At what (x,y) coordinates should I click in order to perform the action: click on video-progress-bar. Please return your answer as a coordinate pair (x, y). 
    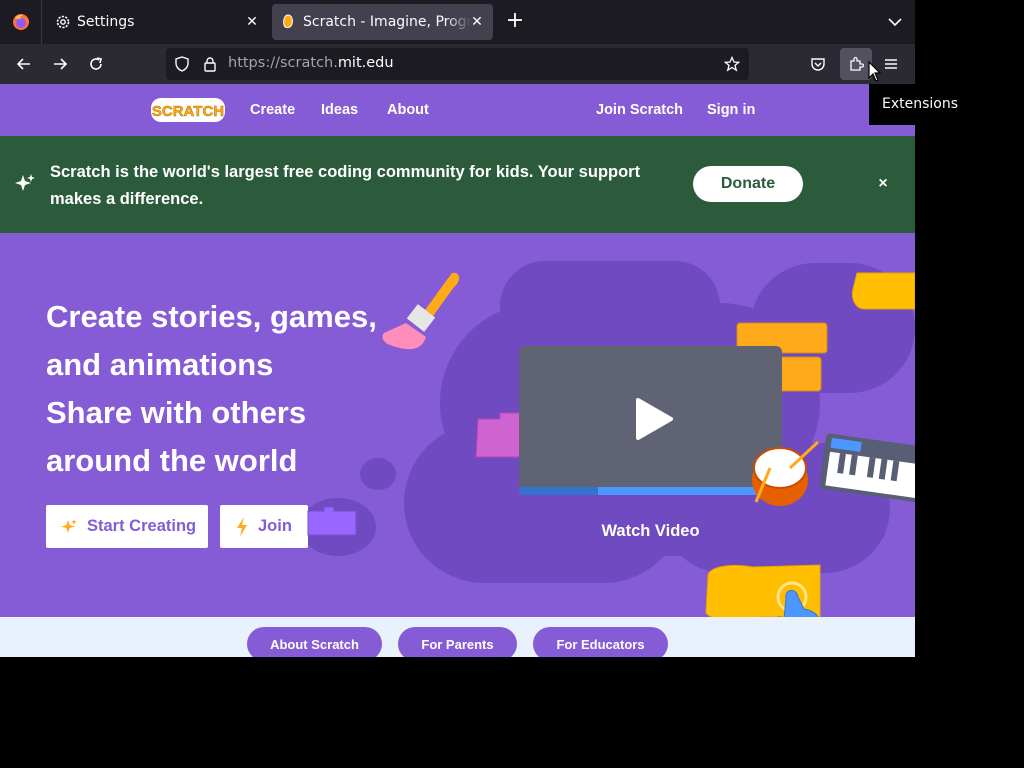
    Looking at the image, I should click on (650, 491).